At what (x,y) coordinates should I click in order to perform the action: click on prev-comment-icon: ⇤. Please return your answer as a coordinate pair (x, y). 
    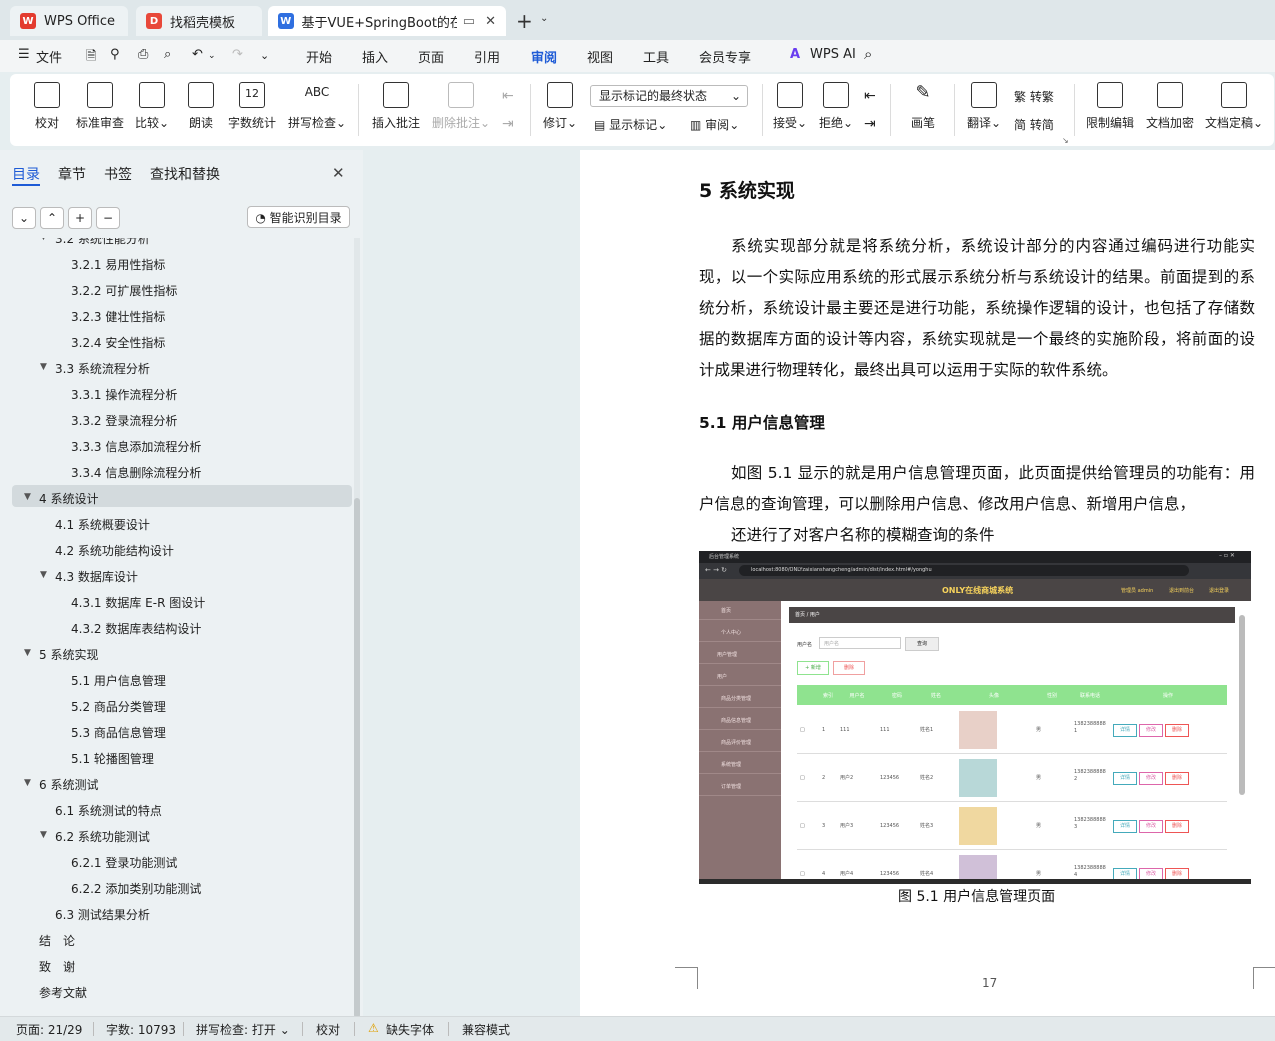
    Looking at the image, I should click on (508, 96).